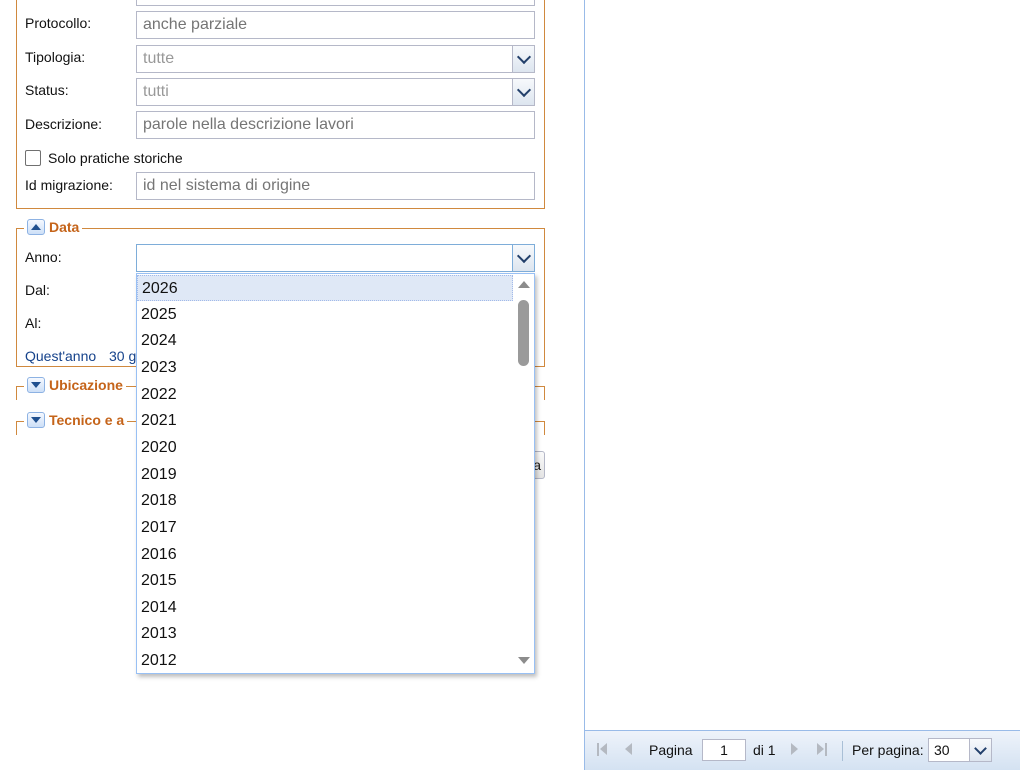 The height and width of the screenshot is (770, 1020). What do you see at coordinates (325, 608) in the screenshot?
I see `dropdown-option: 2014` at bounding box center [325, 608].